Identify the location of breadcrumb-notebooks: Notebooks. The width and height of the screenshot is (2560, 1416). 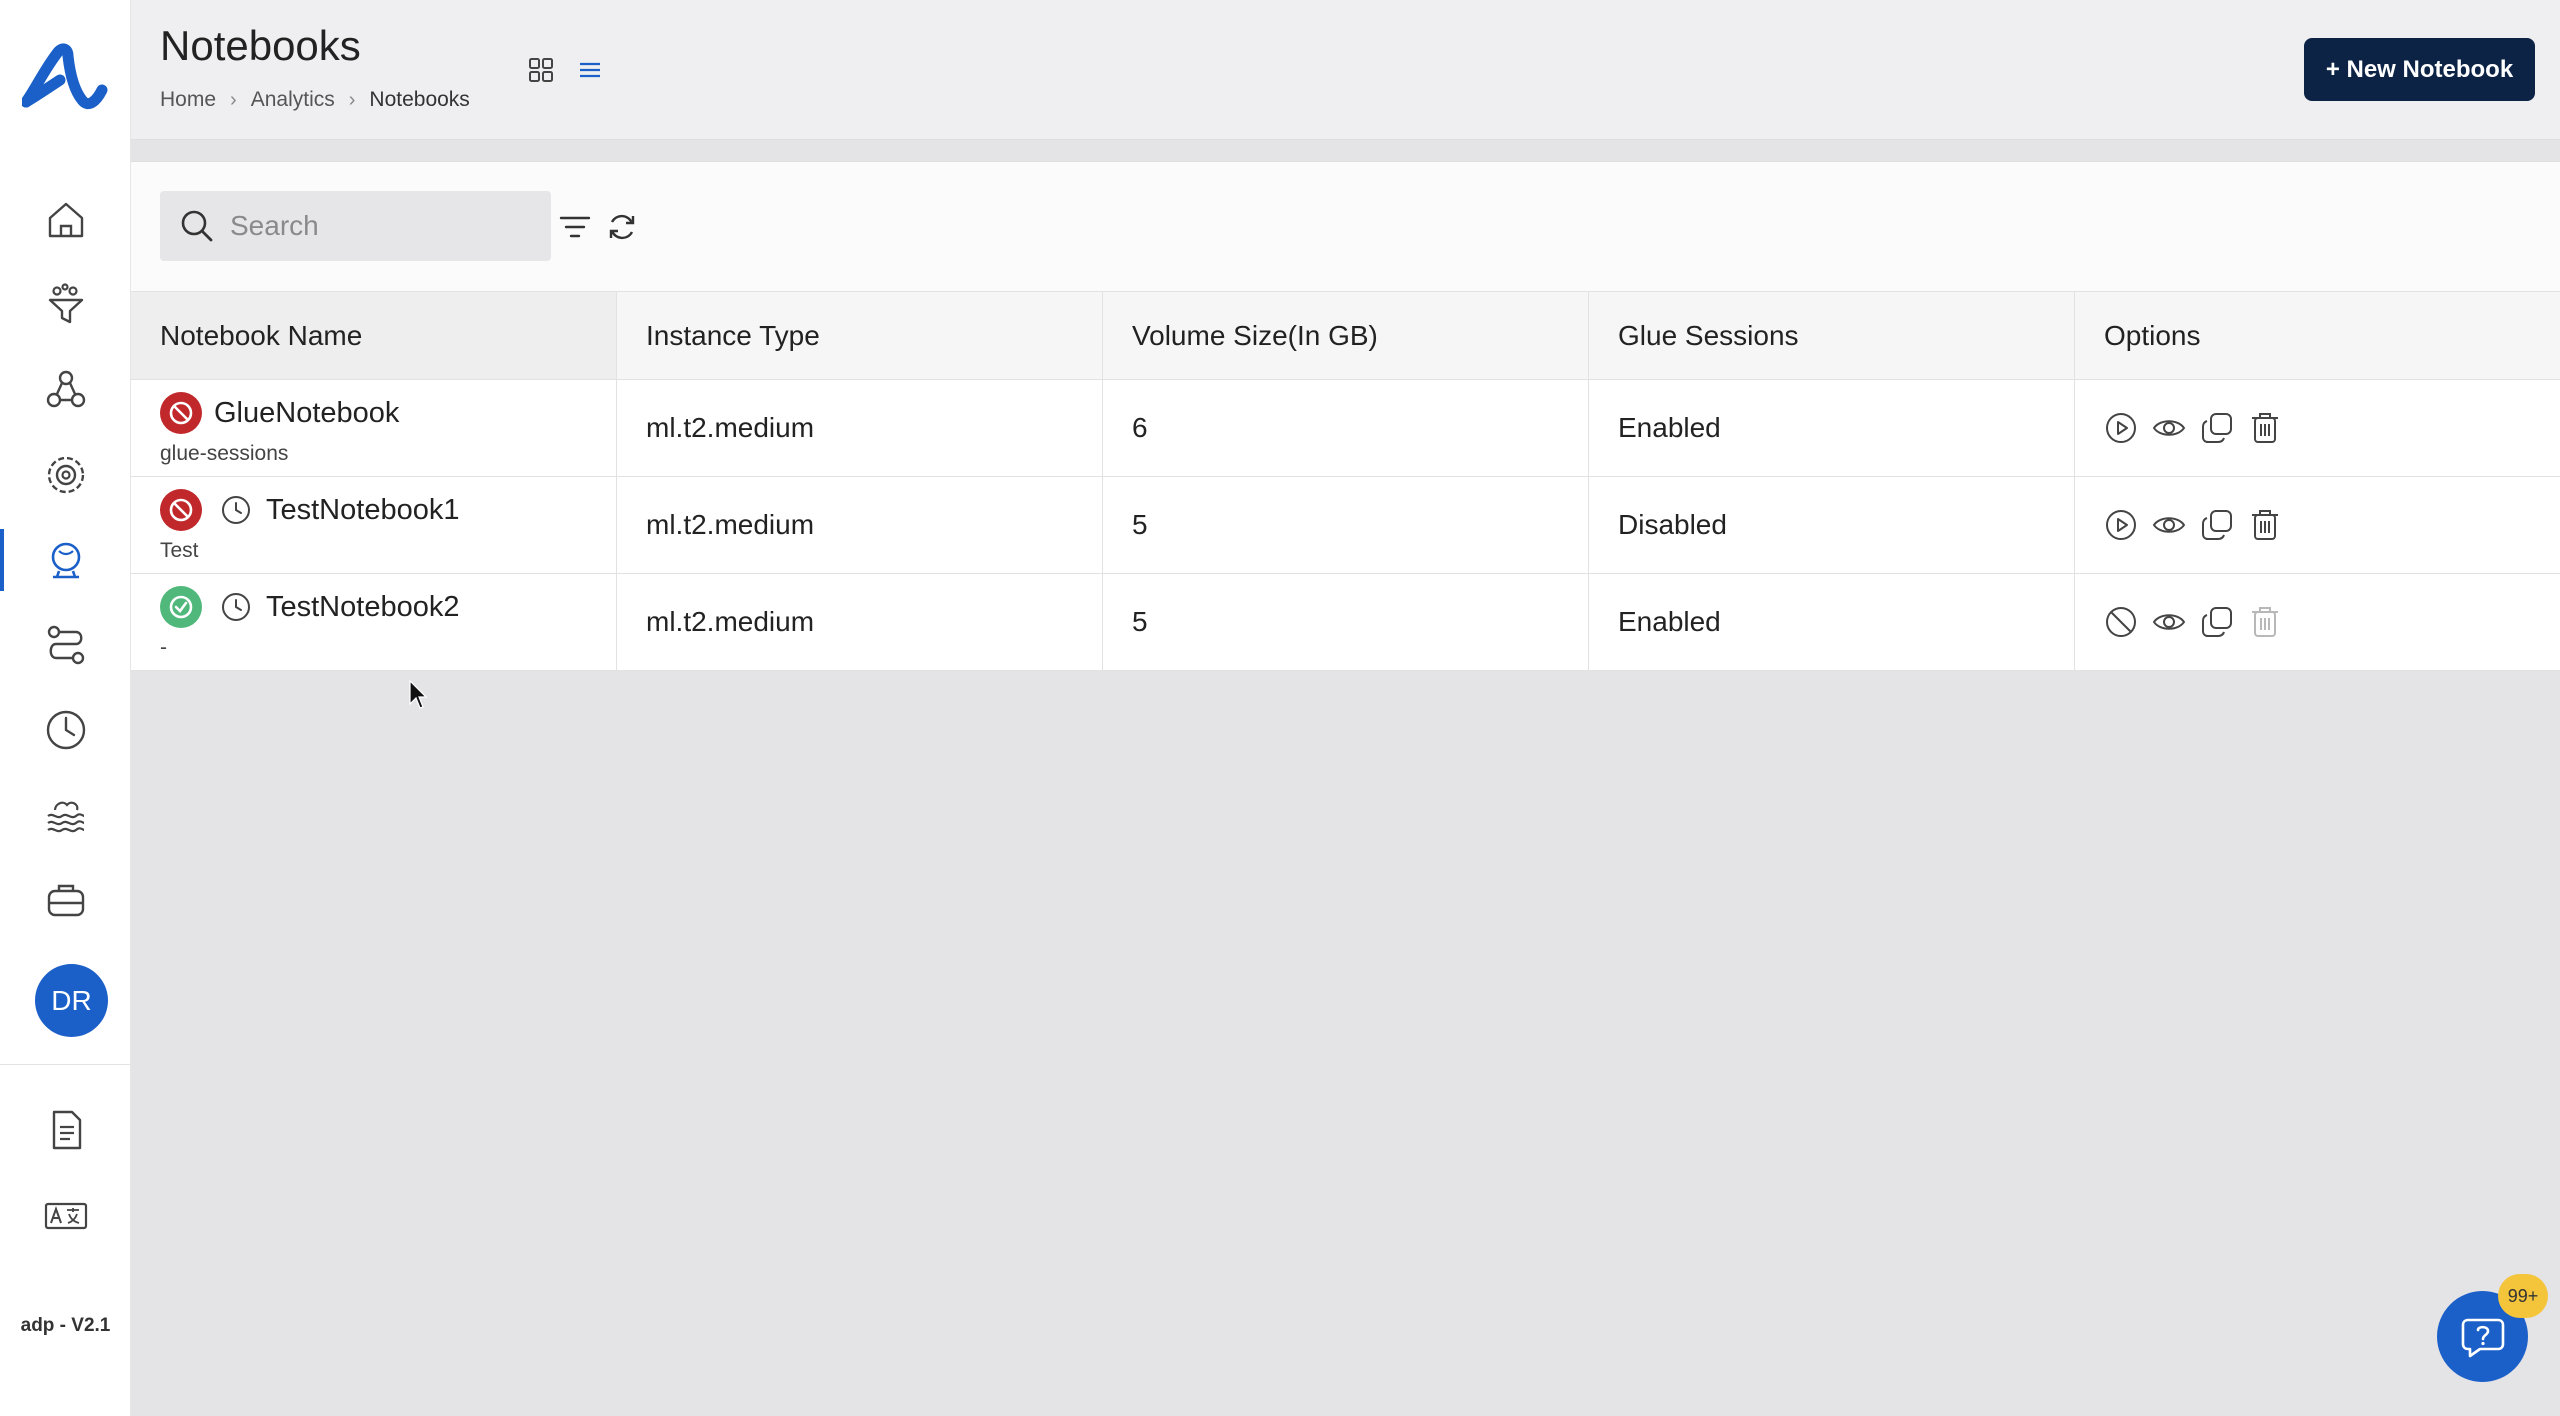
(419, 99).